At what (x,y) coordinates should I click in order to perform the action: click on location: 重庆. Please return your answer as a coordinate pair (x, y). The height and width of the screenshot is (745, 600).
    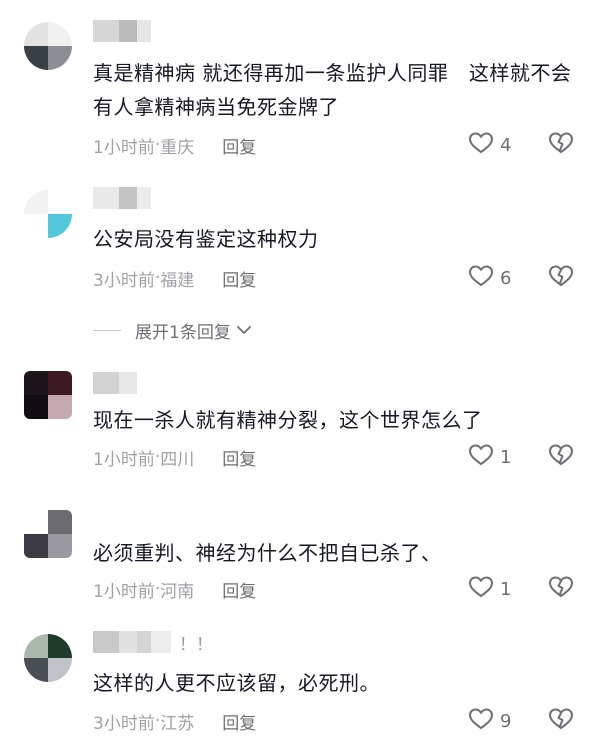
    Looking at the image, I should click on (177, 147).